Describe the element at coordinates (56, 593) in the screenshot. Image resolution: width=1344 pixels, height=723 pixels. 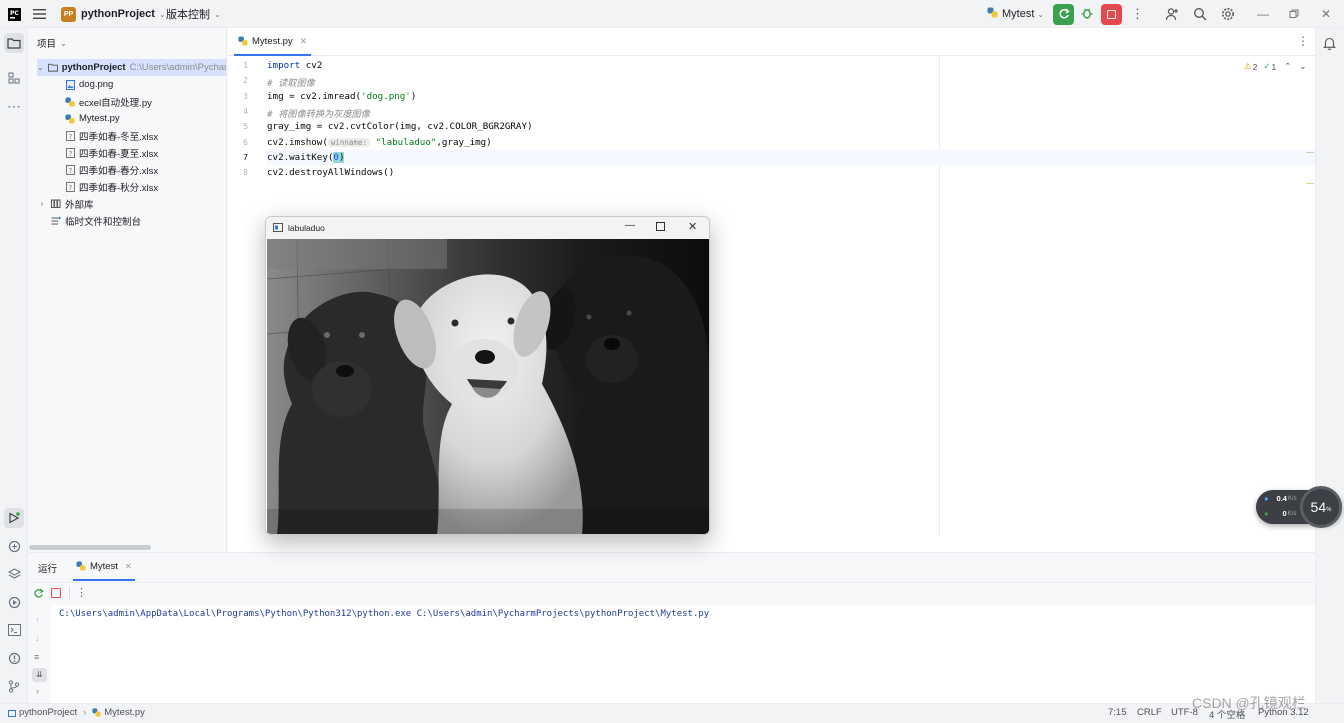
I see `stop-icon` at that location.